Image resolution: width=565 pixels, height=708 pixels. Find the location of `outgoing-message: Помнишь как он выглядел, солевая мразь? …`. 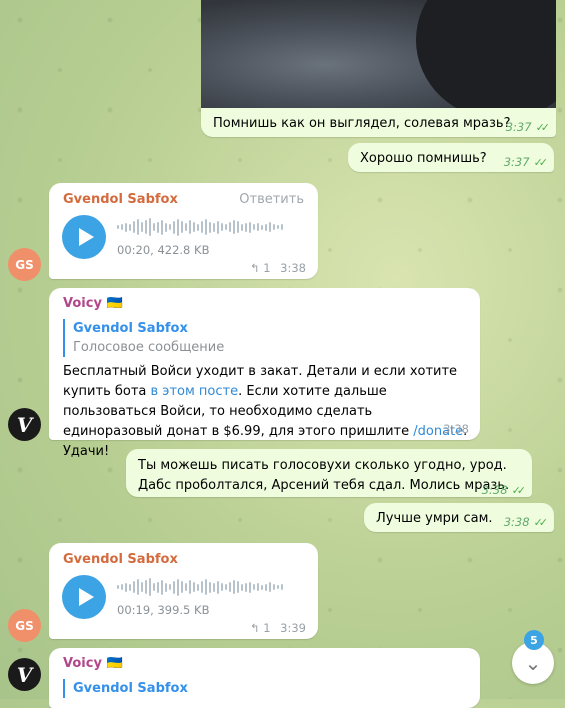

outgoing-message: Помнишь как он выглядел, солевая мразь? … is located at coordinates (378, 122).